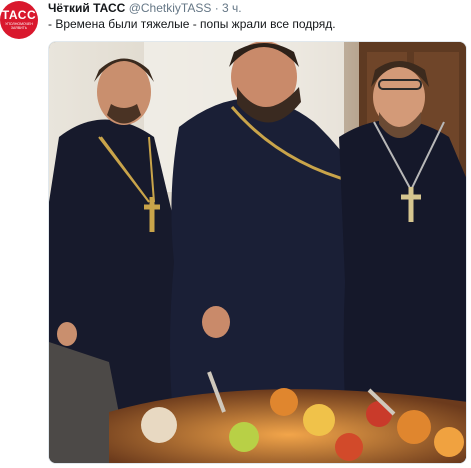  I want to click on tweet-header: Чёткий ТАСС @ChetkiyTASS · 3 ч., so click(145, 8).